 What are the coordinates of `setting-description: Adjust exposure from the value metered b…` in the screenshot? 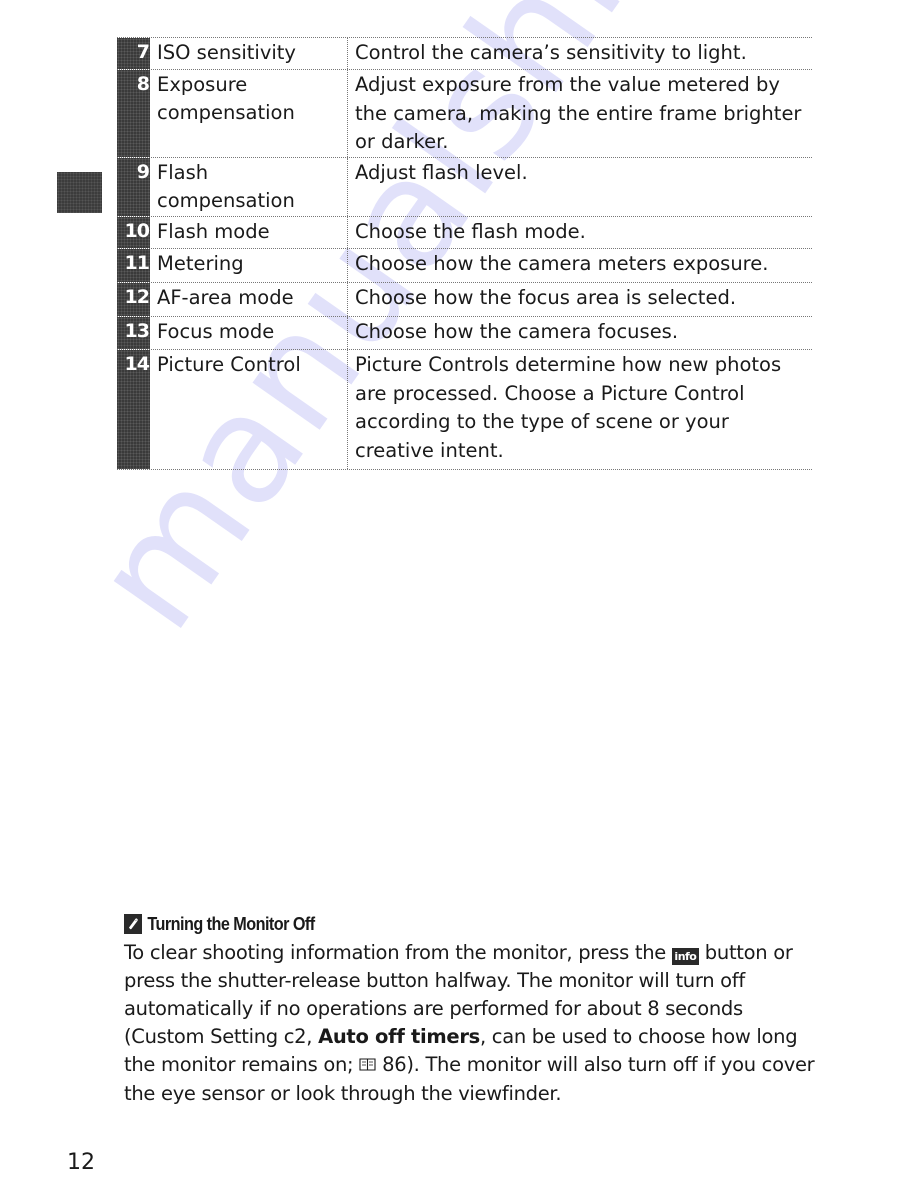 It's located at (578, 113).